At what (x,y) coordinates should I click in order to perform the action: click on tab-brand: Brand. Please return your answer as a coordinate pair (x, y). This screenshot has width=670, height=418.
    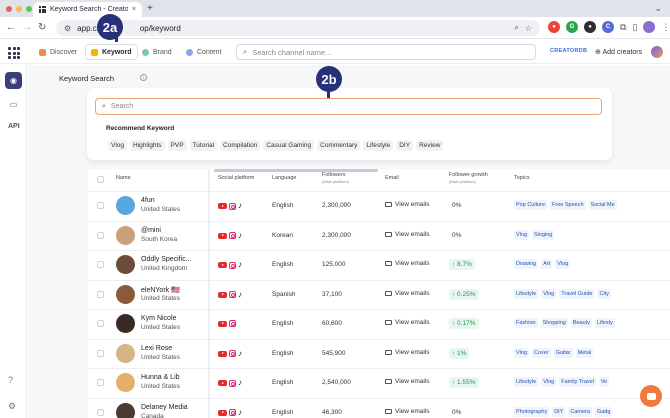
    Looking at the image, I should click on (157, 52).